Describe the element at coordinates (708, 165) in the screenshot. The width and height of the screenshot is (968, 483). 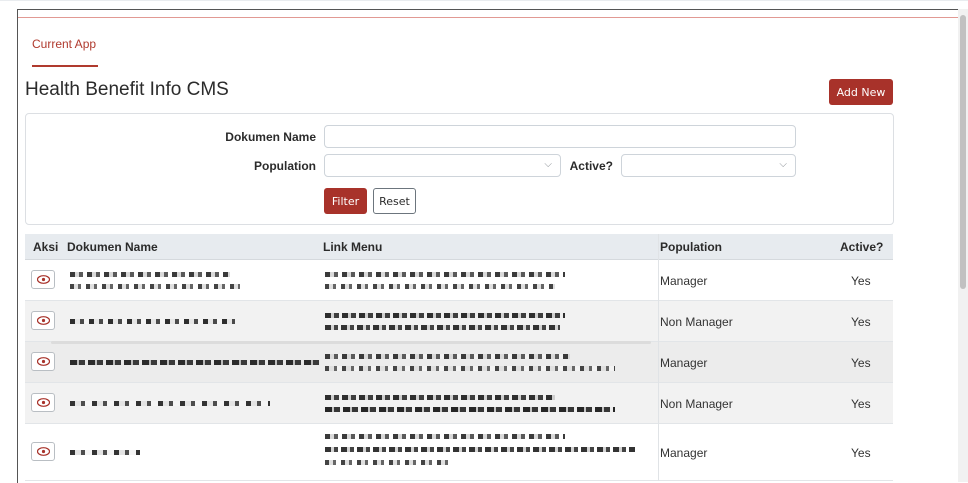
I see `active-select: ⌵` at that location.